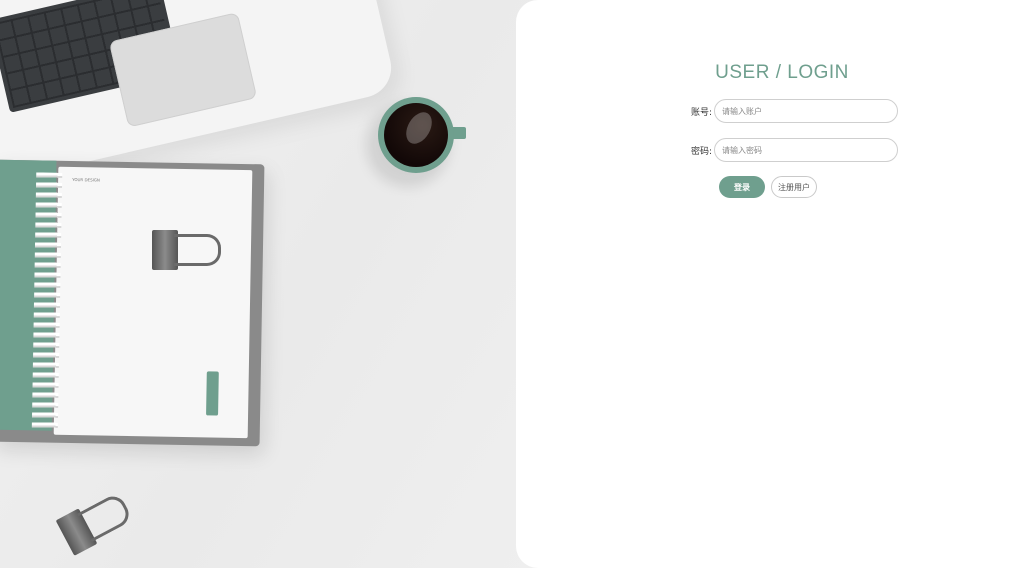 The image size is (1024, 568). What do you see at coordinates (806, 111) in the screenshot?
I see `username-input` at bounding box center [806, 111].